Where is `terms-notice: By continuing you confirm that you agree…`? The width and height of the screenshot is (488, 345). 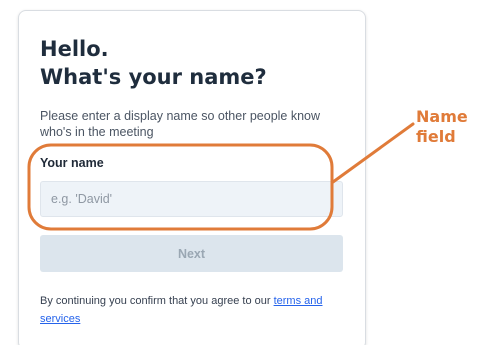 terms-notice: By continuing you confirm that you agree… is located at coordinates (195, 310).